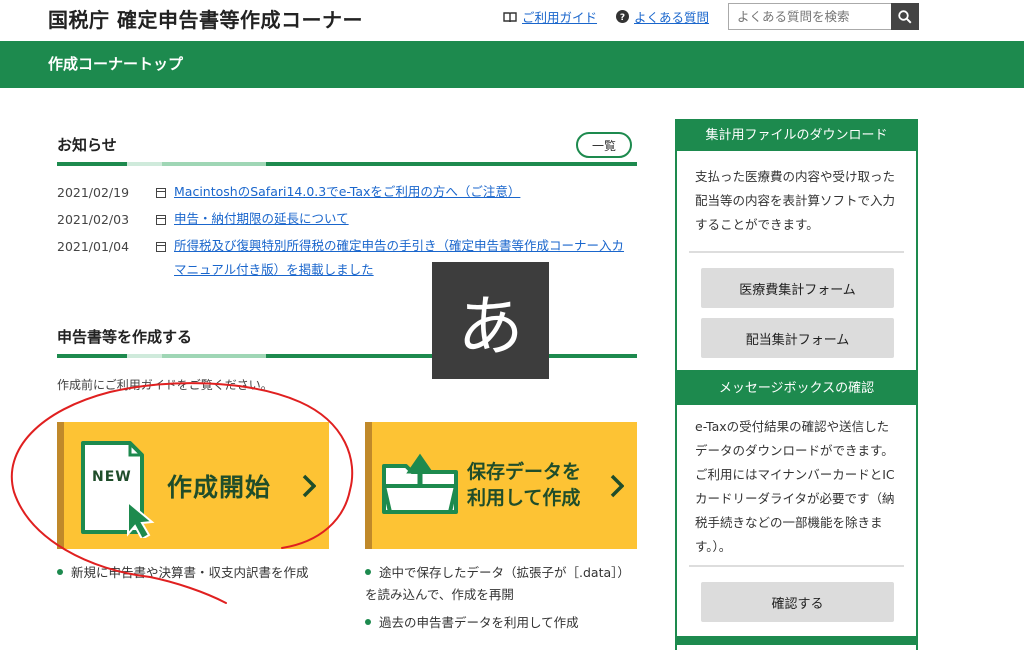 This screenshot has height=650, width=1024. Describe the element at coordinates (524, 485) in the screenshot. I see `use-saved-data-label: 保存データを 利用して作成` at that location.